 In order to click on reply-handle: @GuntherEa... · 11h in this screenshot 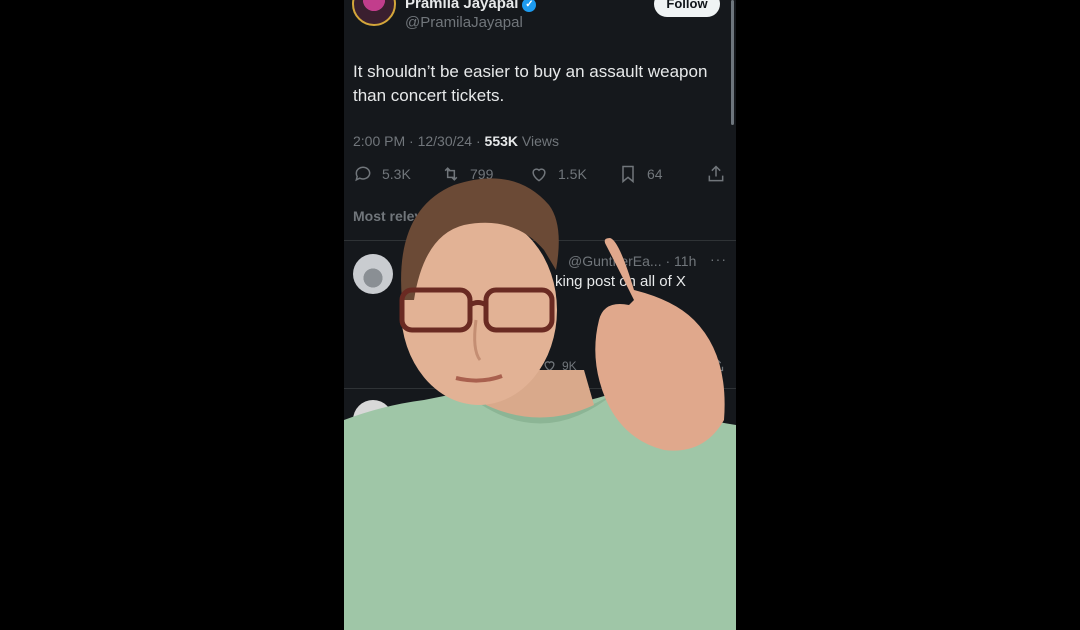, I will do `click(632, 261)`.